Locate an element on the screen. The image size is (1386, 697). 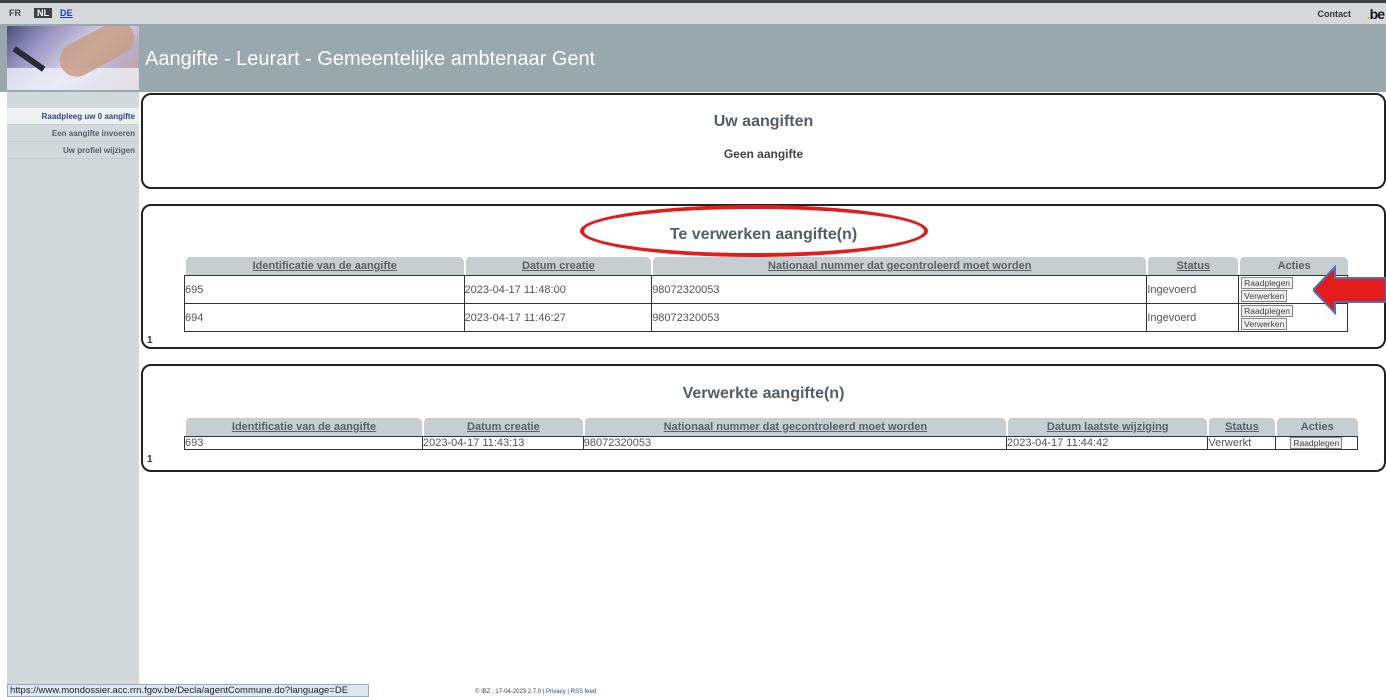
col-header: Datum laatste wijziging is located at coordinates (1106, 427).